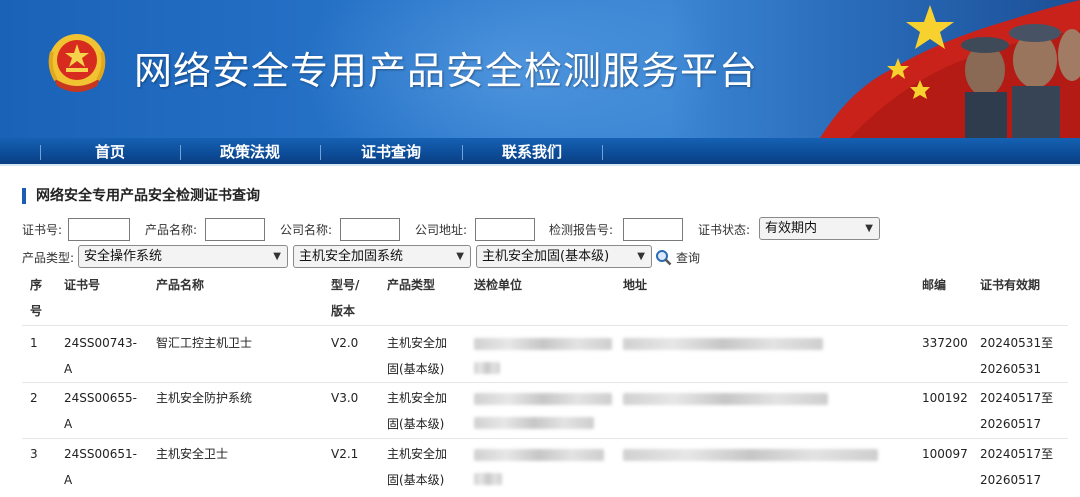 The height and width of the screenshot is (497, 1080). I want to click on col-submit-unit-header: 送检单位, so click(498, 285).